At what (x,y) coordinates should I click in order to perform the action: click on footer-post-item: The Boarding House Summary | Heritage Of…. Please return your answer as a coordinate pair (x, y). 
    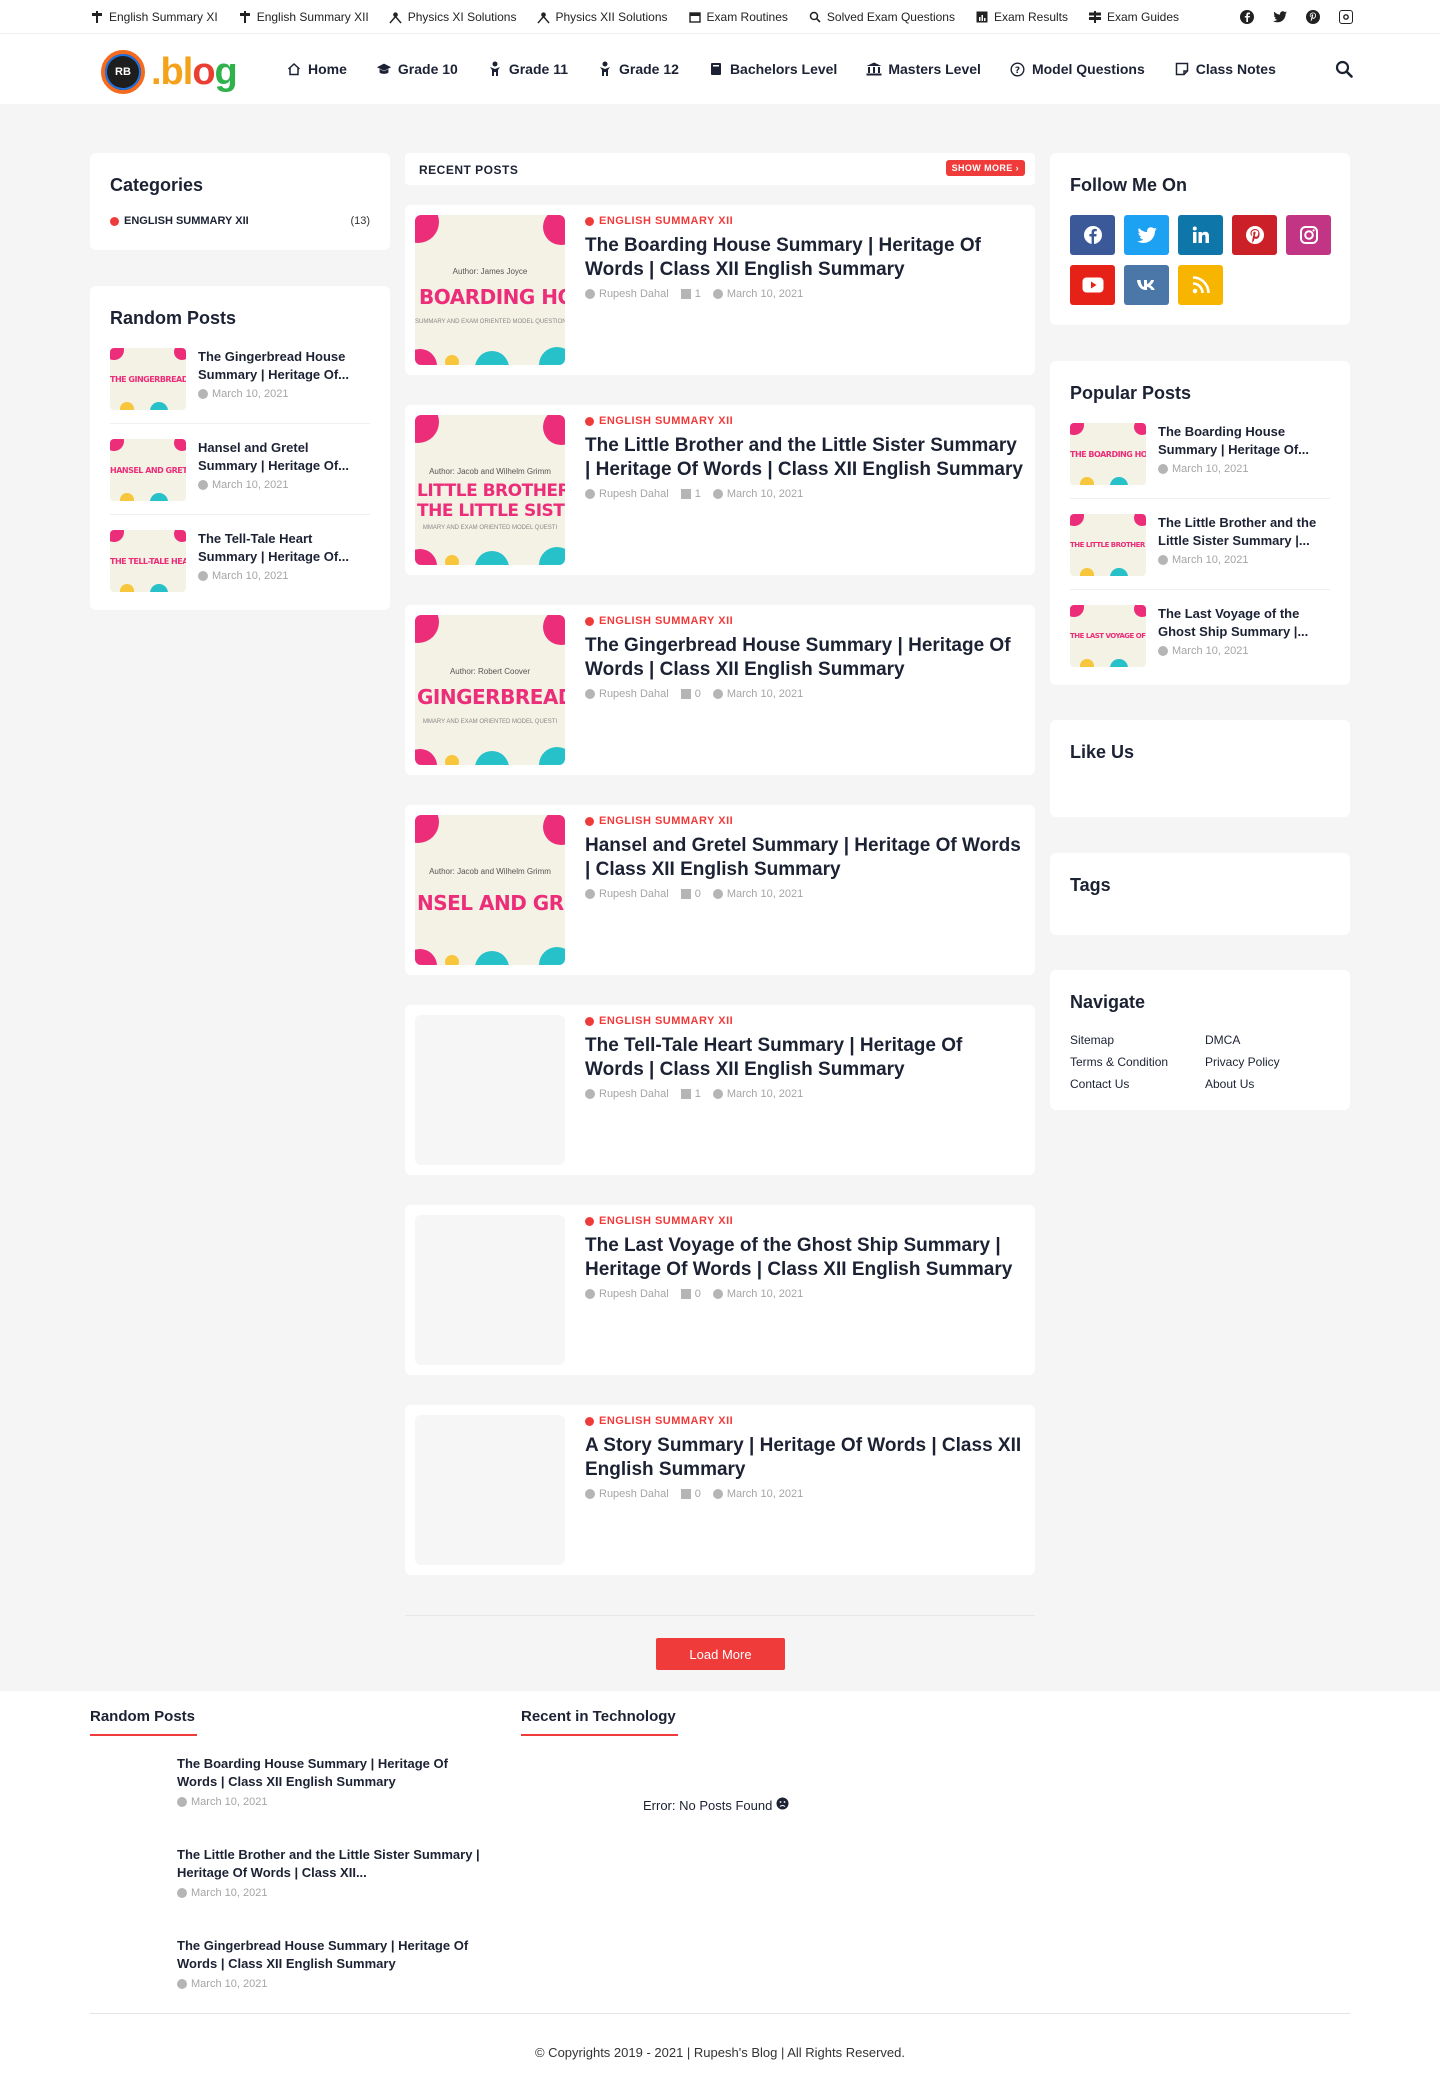
    Looking at the image, I should click on (332, 1781).